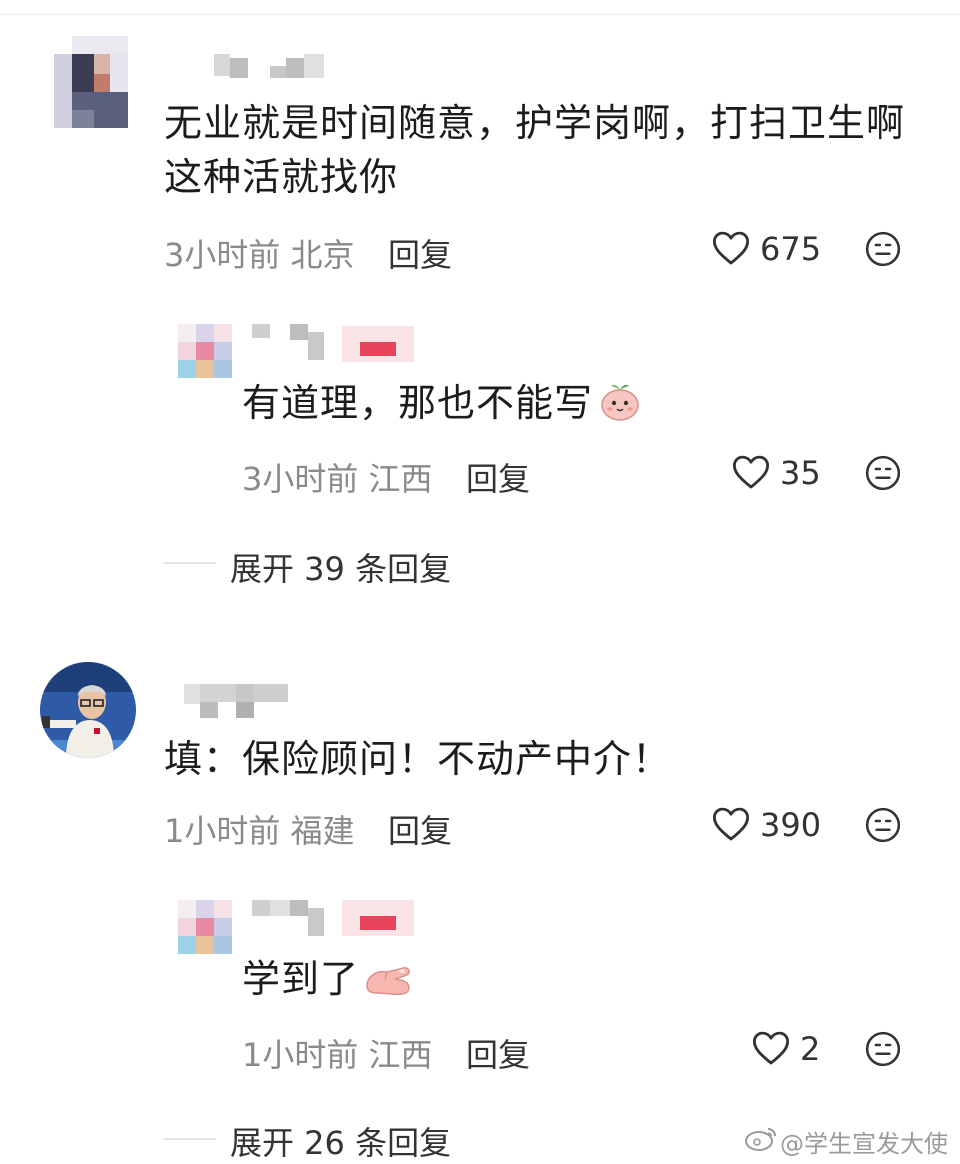 This screenshot has height=1164, width=960. I want to click on comment-time-location: 3小时前 北京, so click(259, 255).